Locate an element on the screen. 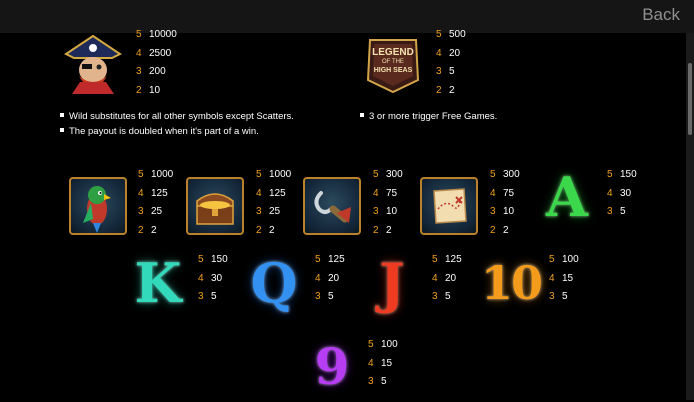 This screenshot has width=694, height=402. map-paytable: 5 300 4 75 3 10 22 is located at coordinates (505, 203).